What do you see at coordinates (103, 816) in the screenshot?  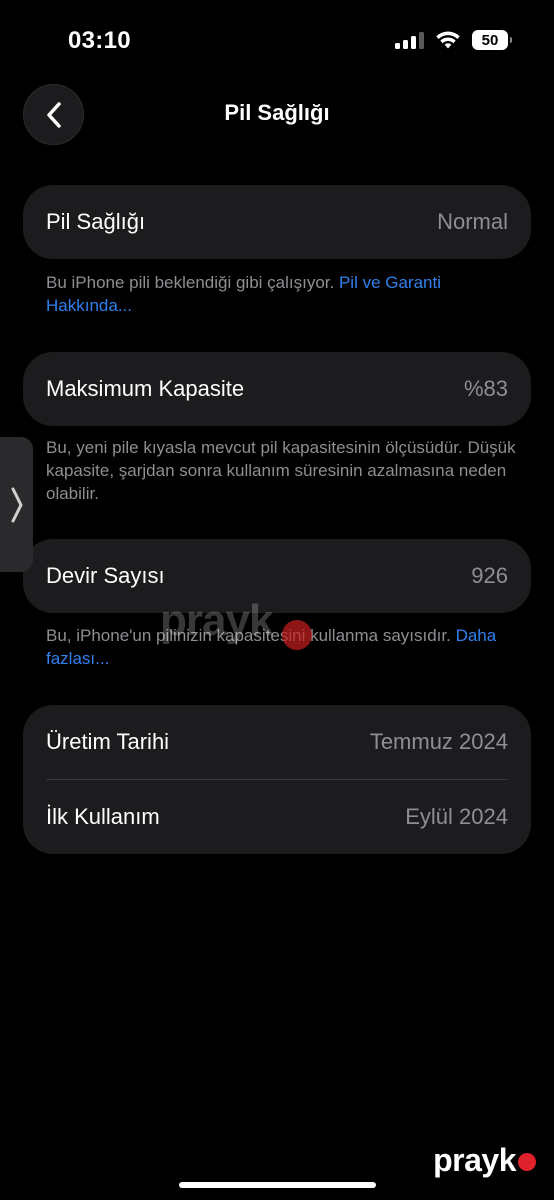 I see `first-use-label: İlk Kullanım` at bounding box center [103, 816].